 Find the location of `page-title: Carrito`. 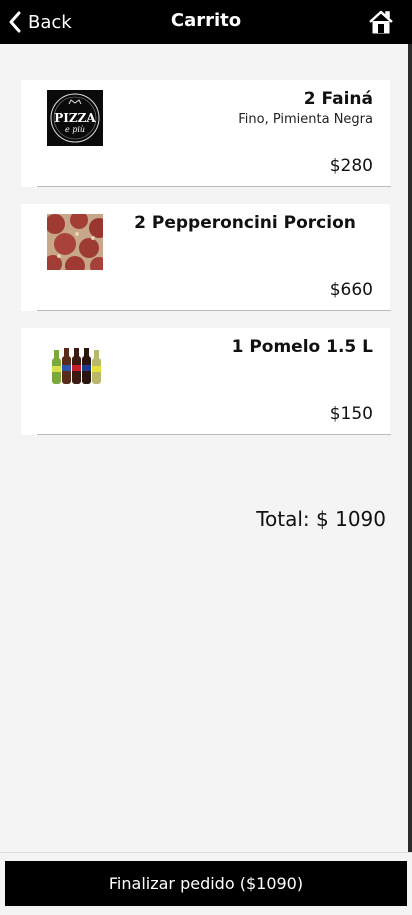

page-title: Carrito is located at coordinates (206, 20).